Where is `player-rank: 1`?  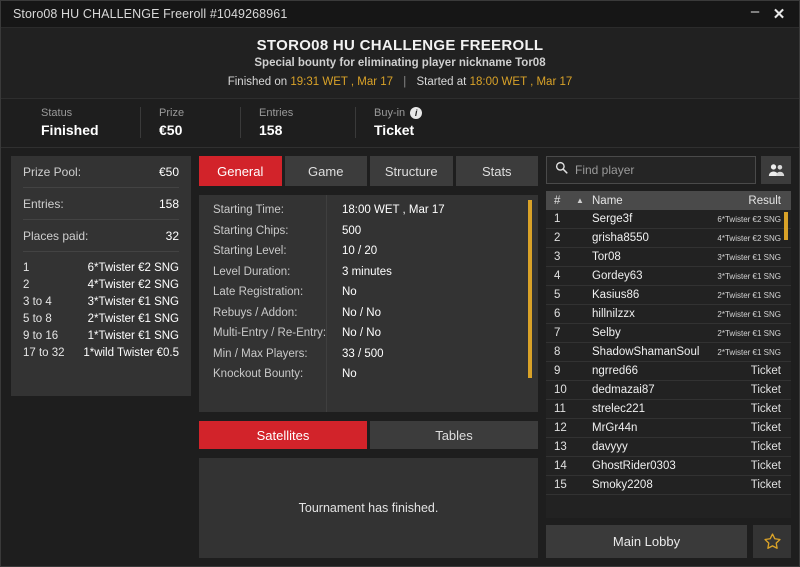
player-rank: 1 is located at coordinates (557, 219).